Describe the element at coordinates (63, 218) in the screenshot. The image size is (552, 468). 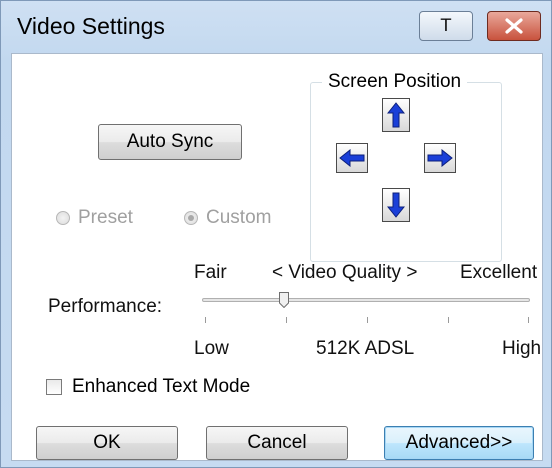
I see `preset-radio-dot` at that location.